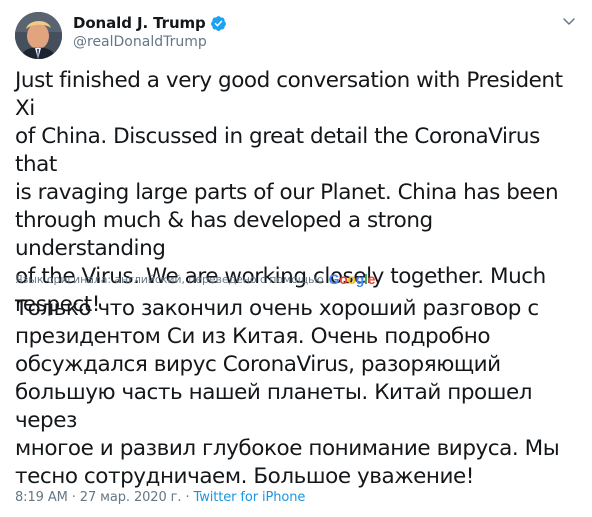 This screenshot has width=592, height=517. I want to click on chevron-down-icon, so click(569, 21).